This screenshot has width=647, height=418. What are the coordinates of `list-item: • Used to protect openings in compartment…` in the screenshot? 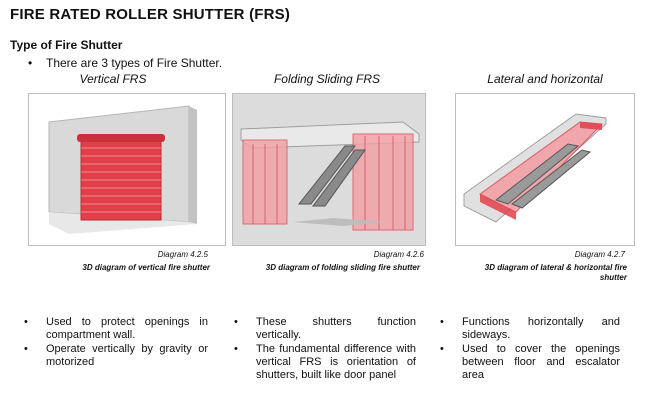 It's located at (116, 328).